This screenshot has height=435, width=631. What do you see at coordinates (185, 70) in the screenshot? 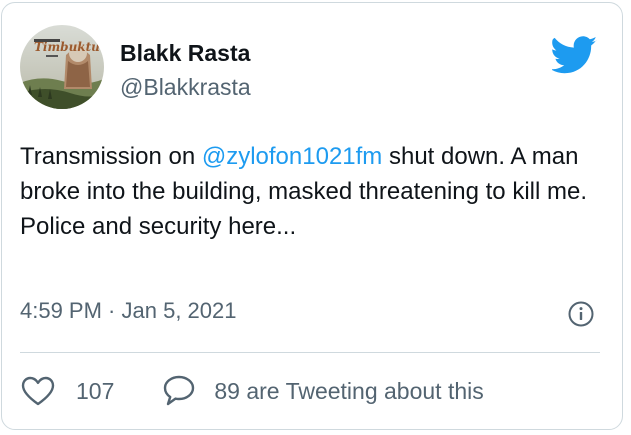
I see `author-block: Blakk Rasta @Blakkrasta` at bounding box center [185, 70].